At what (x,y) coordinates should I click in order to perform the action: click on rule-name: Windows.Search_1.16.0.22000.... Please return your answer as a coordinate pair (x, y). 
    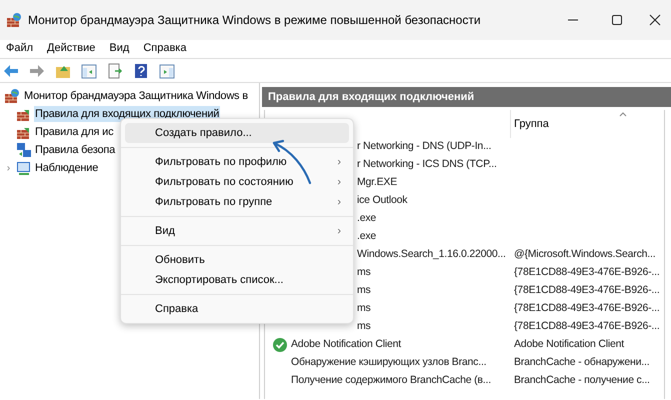
    Looking at the image, I should click on (431, 254).